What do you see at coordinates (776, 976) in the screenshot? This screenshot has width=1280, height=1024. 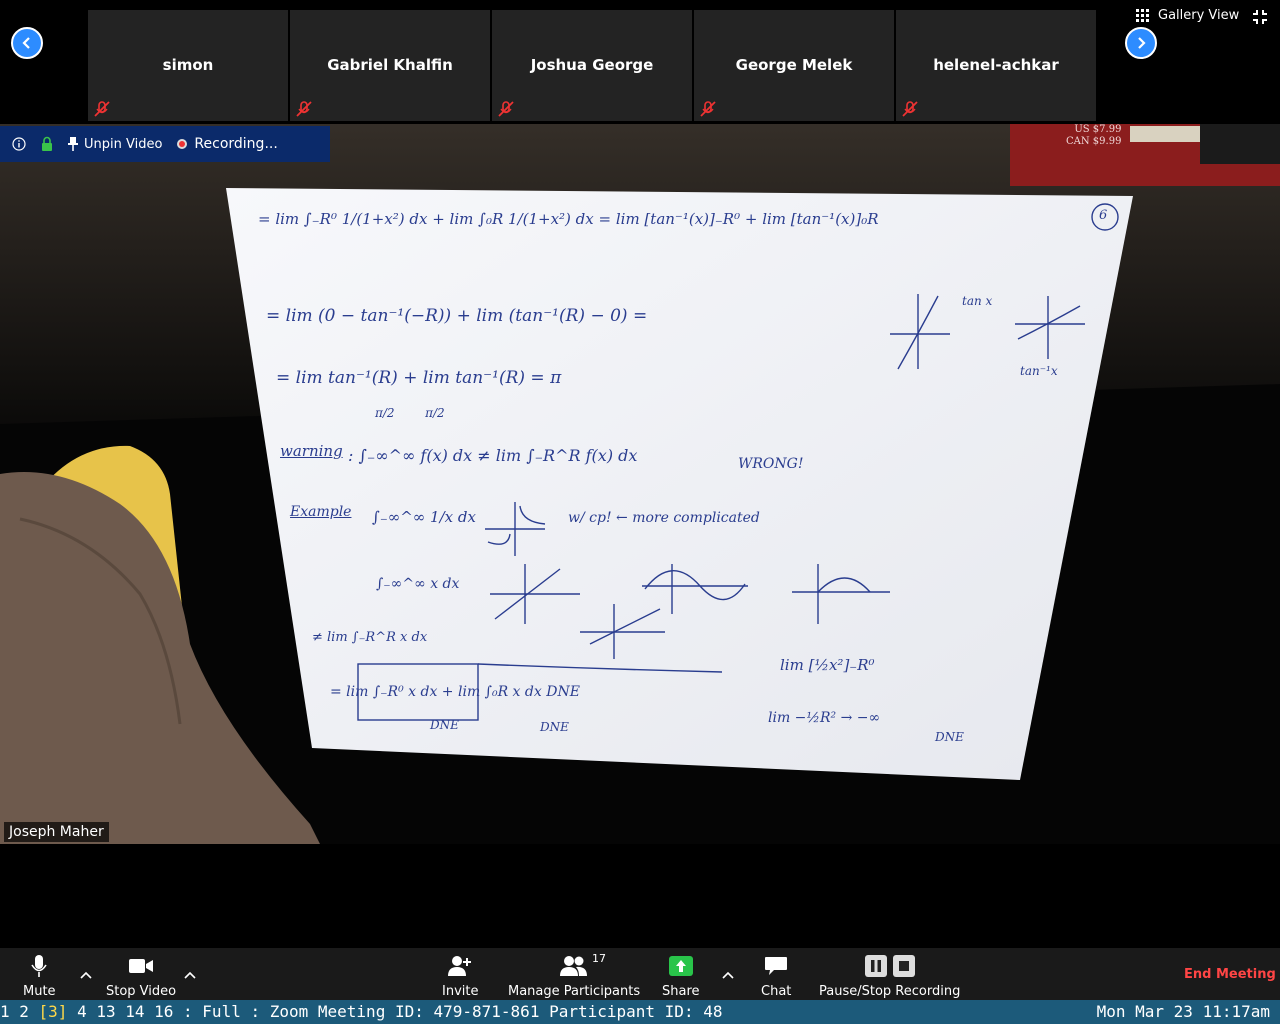 I see `chat-button: Chat` at bounding box center [776, 976].